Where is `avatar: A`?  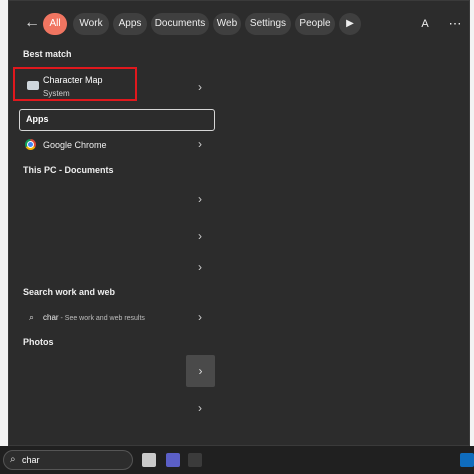 avatar: A is located at coordinates (425, 24).